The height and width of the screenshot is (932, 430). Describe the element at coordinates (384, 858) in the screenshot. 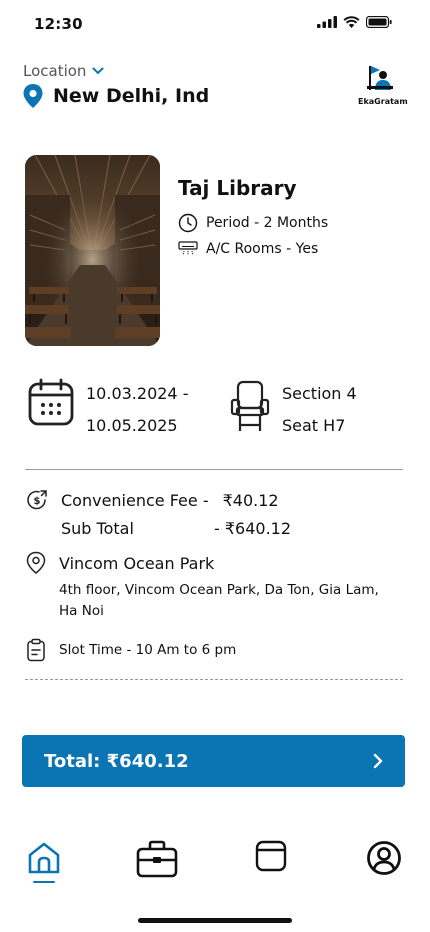

I see `profile-icon` at that location.